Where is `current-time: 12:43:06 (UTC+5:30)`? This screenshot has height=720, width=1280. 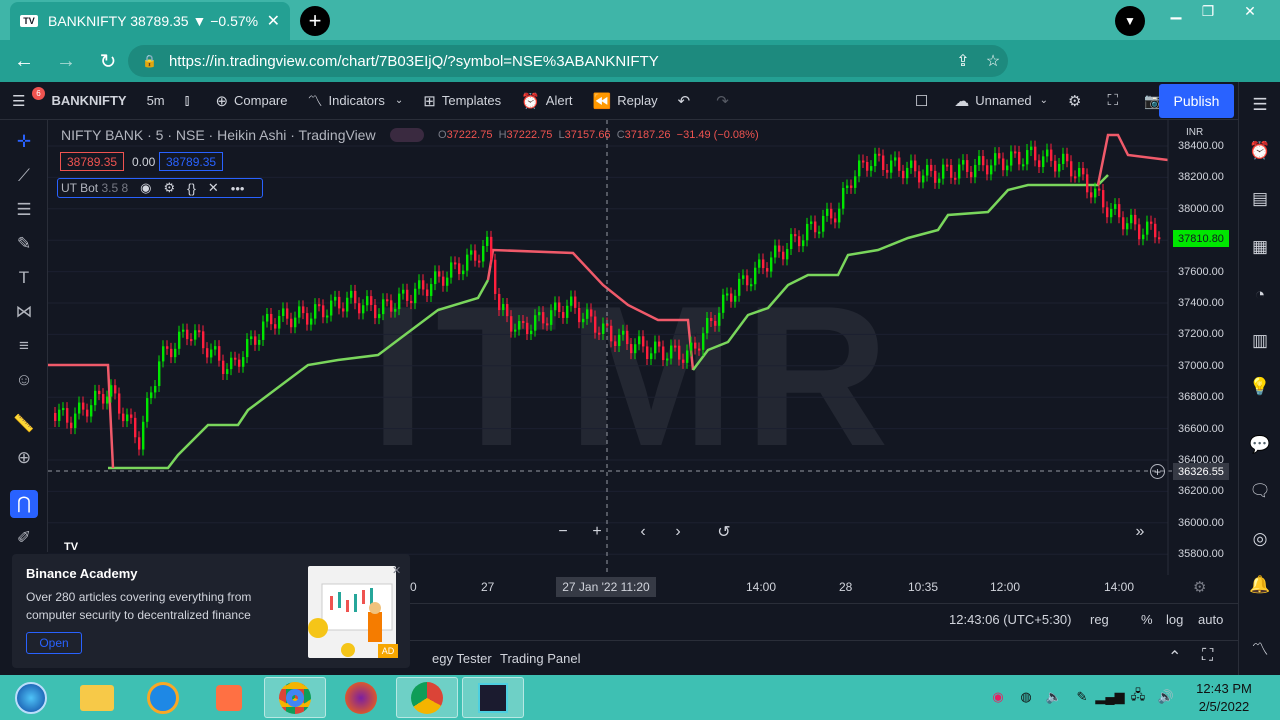 current-time: 12:43:06 (UTC+5:30) is located at coordinates (1010, 619).